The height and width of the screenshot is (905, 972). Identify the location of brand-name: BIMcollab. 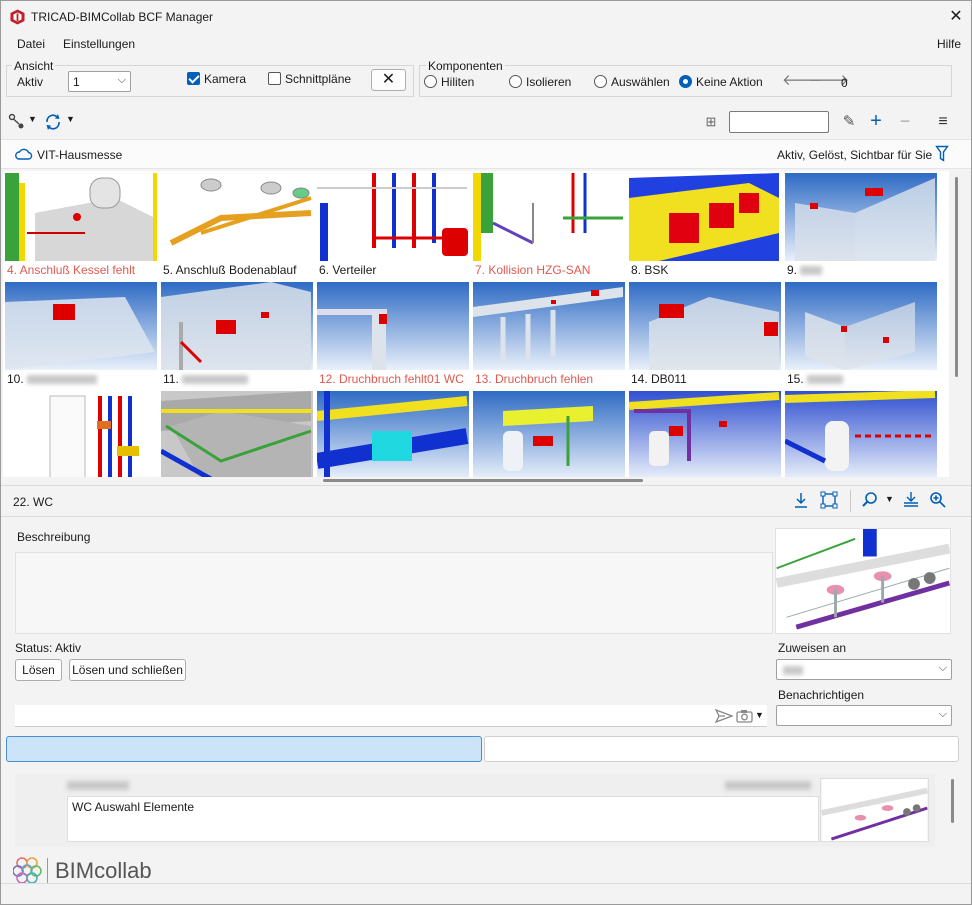
(103, 870).